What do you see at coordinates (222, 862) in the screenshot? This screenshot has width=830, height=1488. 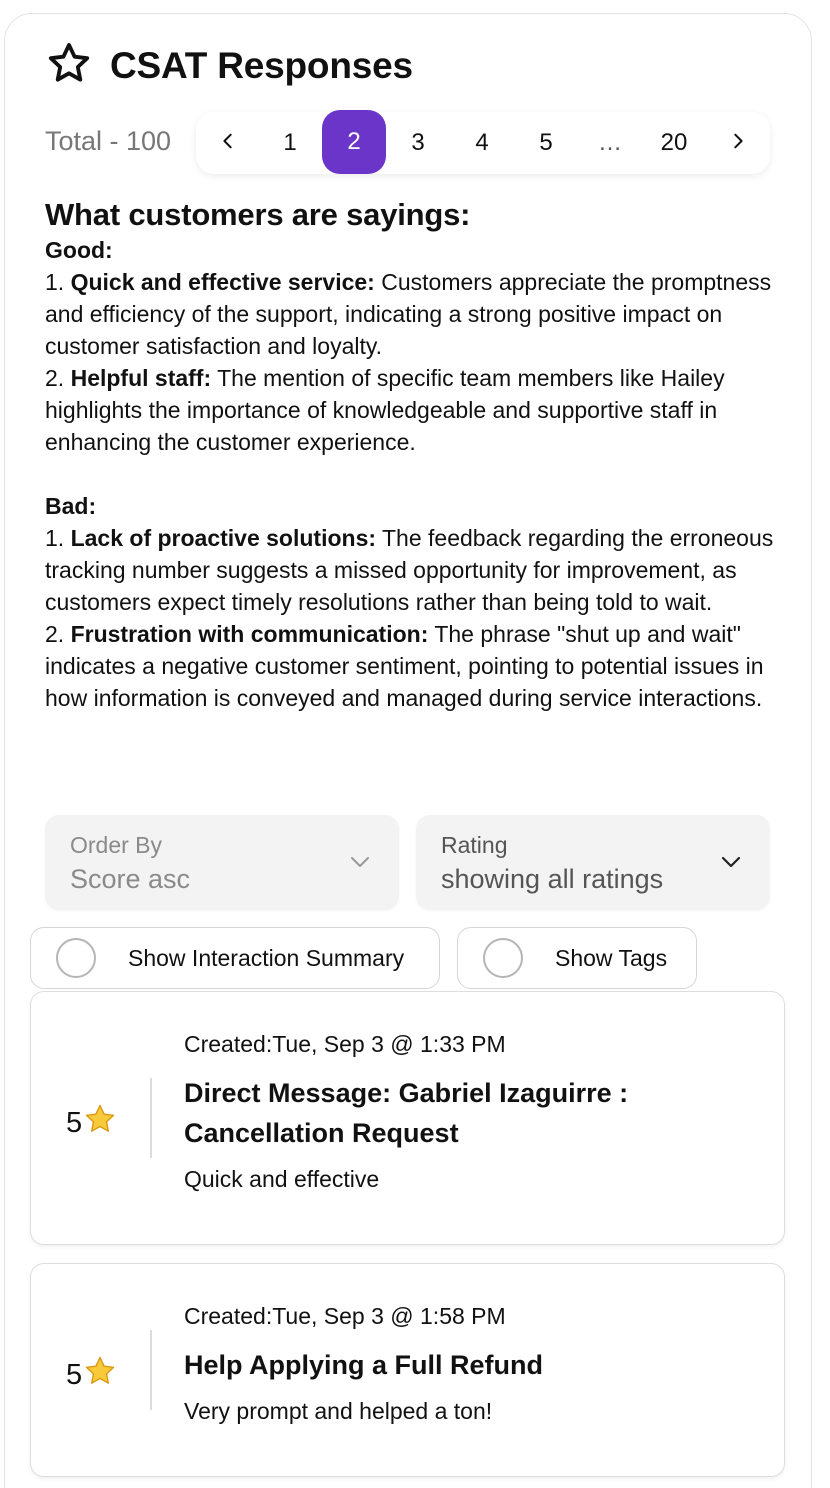 I see `order-by-select: Order By Score asc` at bounding box center [222, 862].